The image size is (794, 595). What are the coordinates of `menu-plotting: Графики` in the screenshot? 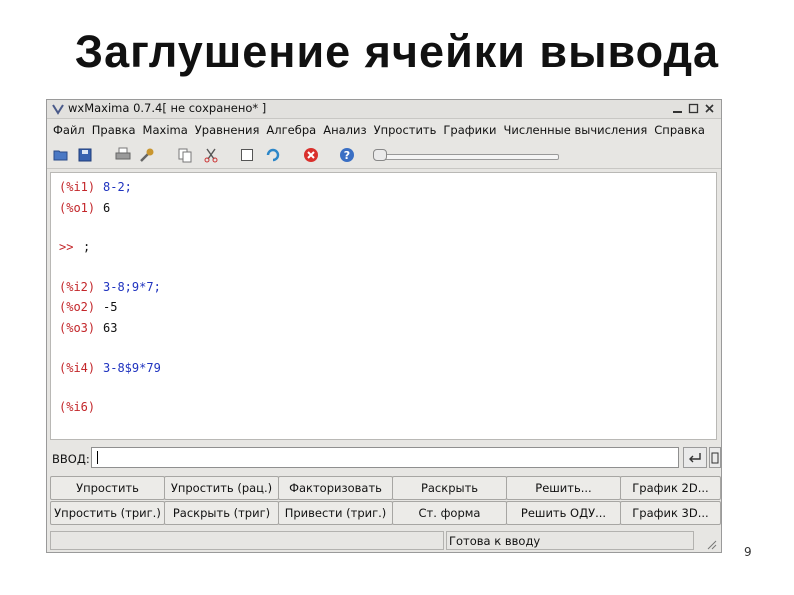 It's located at (469, 130).